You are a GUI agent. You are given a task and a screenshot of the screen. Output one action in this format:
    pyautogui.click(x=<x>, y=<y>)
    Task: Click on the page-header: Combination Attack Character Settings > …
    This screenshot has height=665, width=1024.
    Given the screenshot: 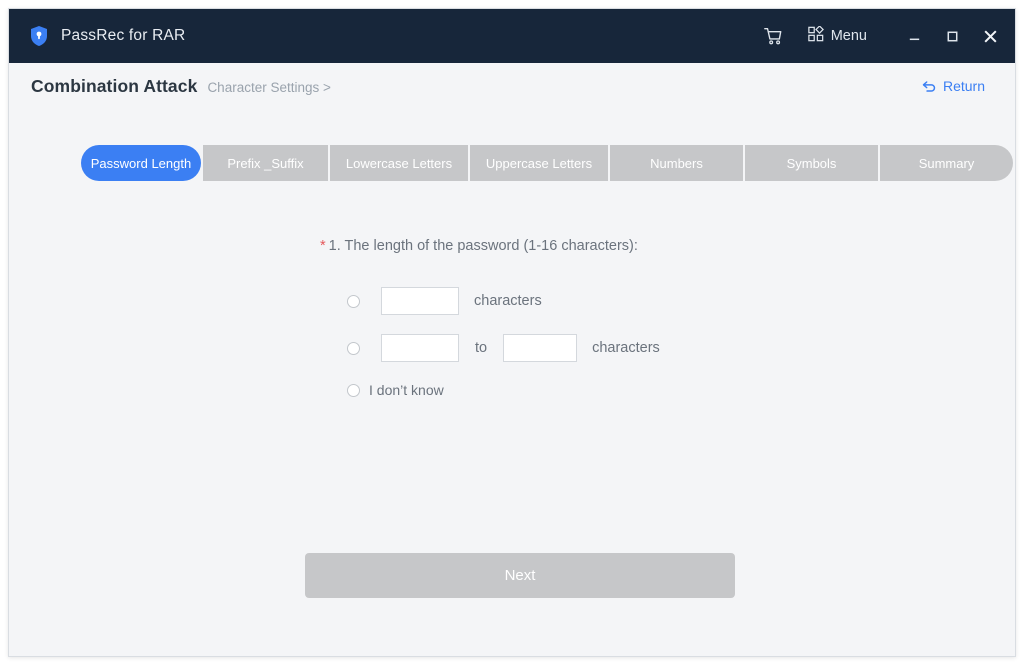 What is the action you would take?
    pyautogui.click(x=512, y=86)
    